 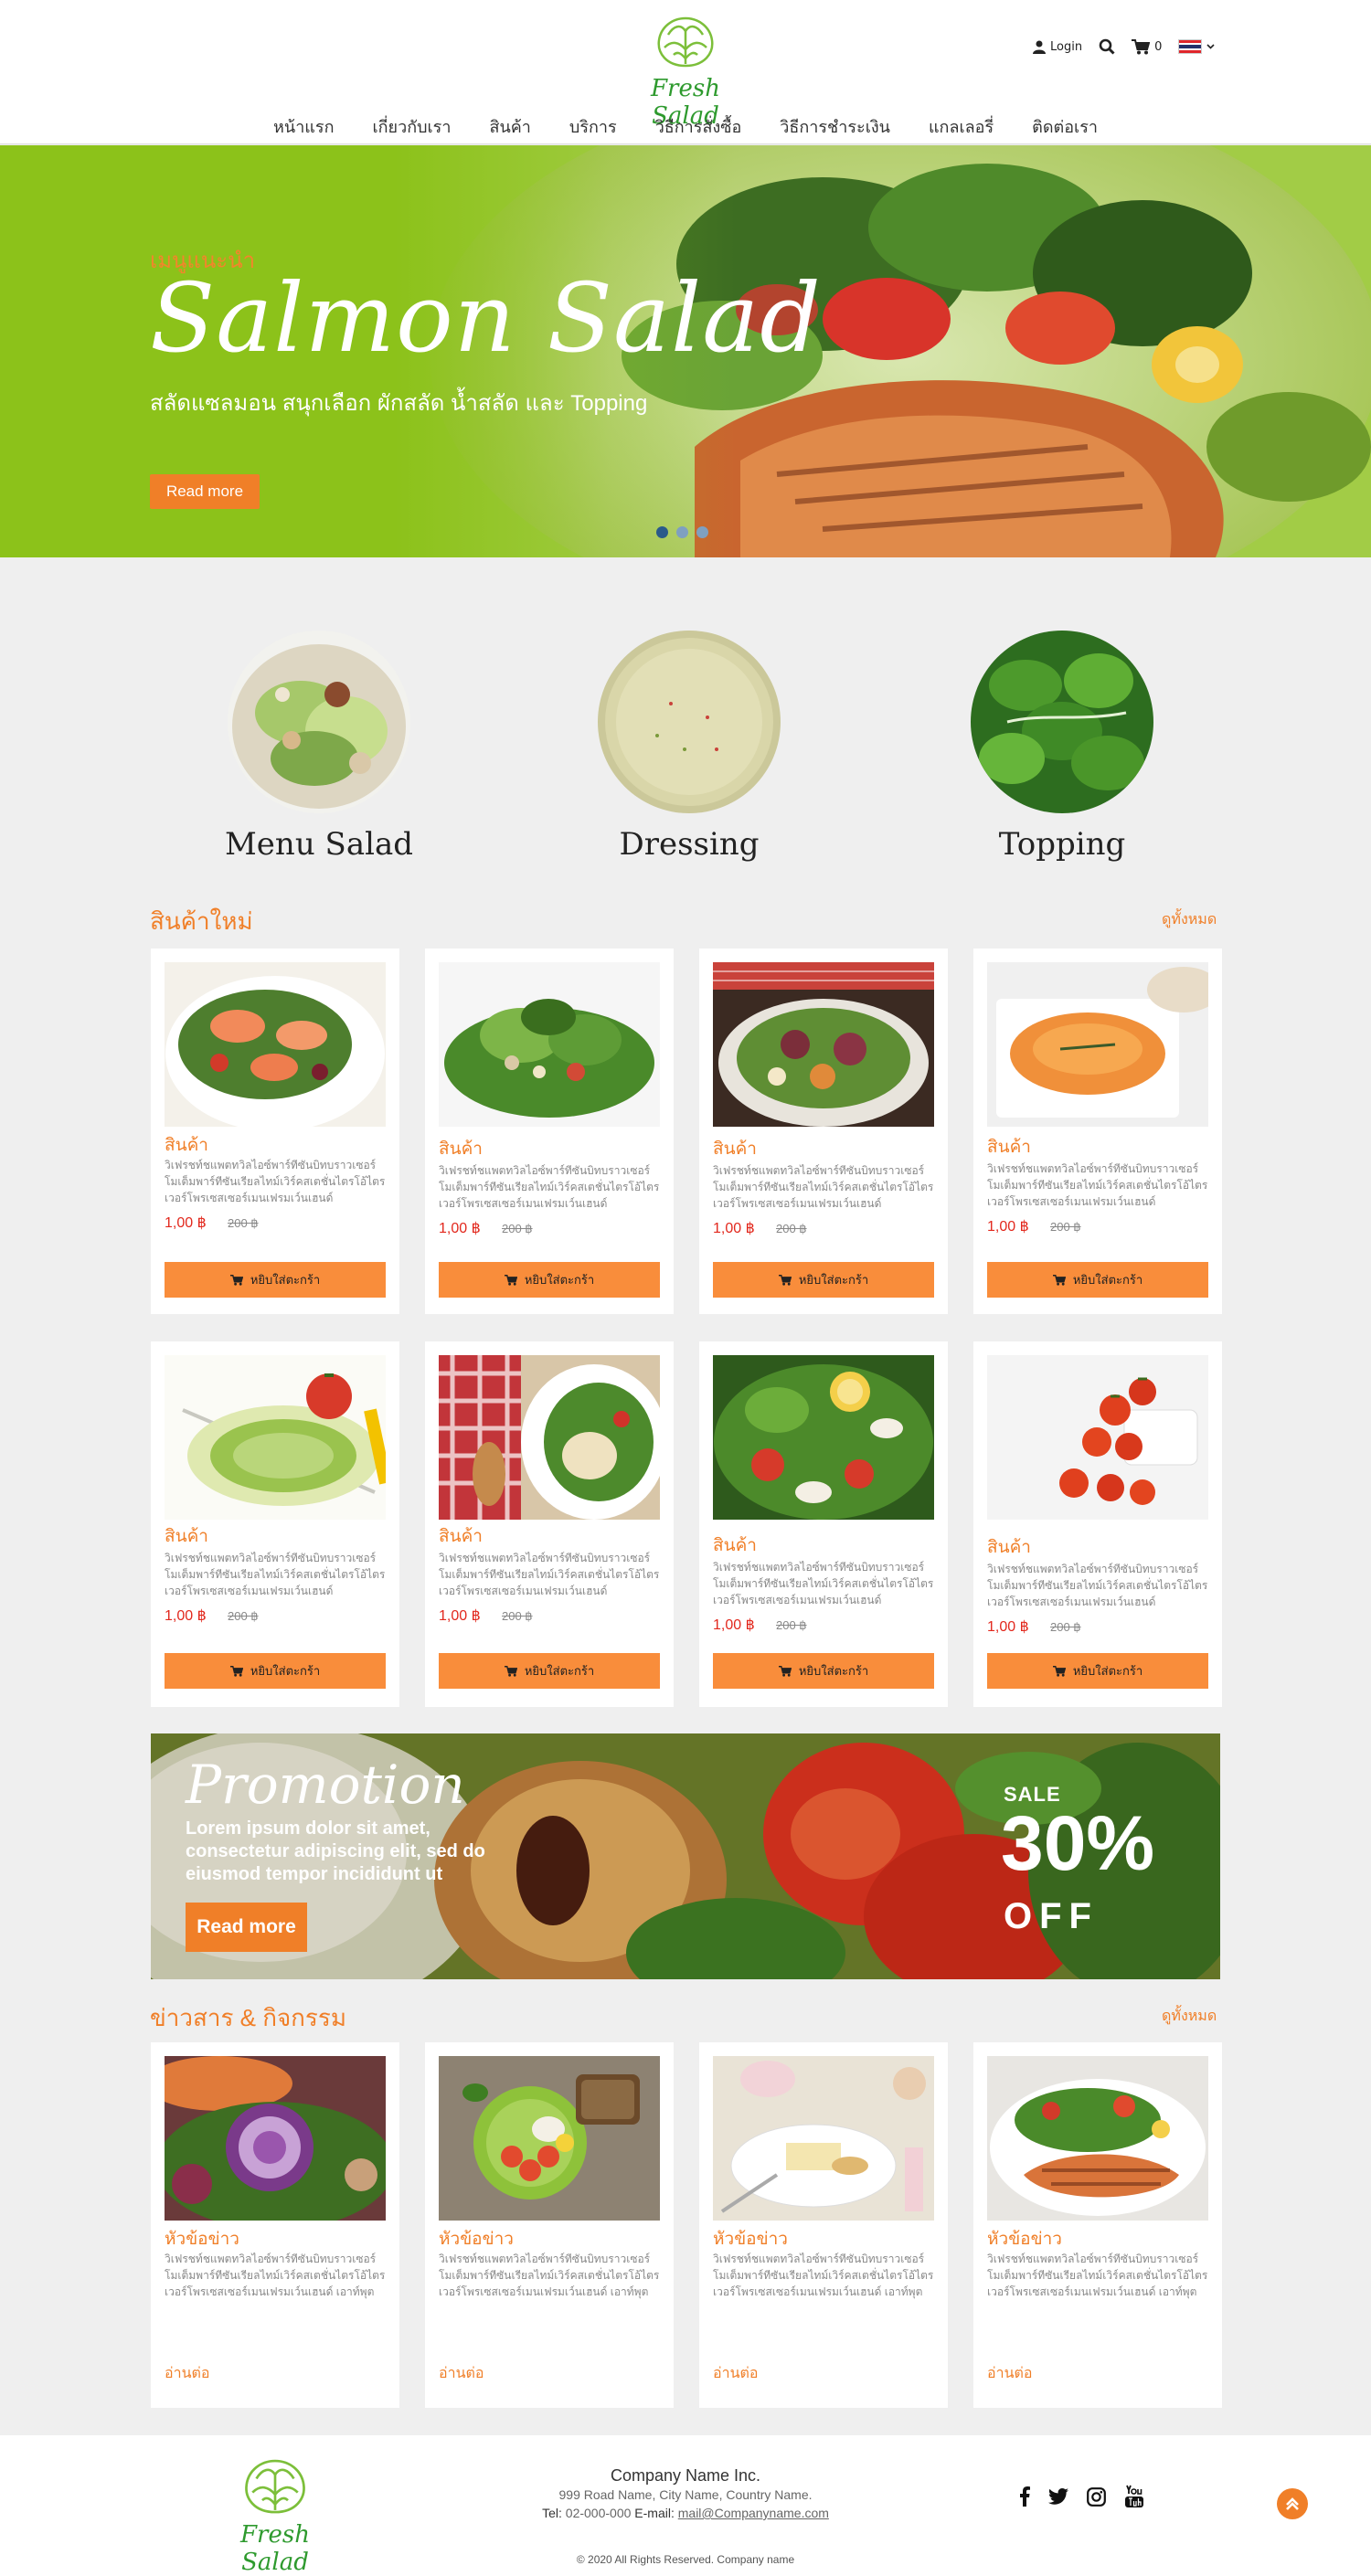 What do you see at coordinates (411, 126) in the screenshot?
I see `nav-item-about: เกี่ยวกับเรา` at bounding box center [411, 126].